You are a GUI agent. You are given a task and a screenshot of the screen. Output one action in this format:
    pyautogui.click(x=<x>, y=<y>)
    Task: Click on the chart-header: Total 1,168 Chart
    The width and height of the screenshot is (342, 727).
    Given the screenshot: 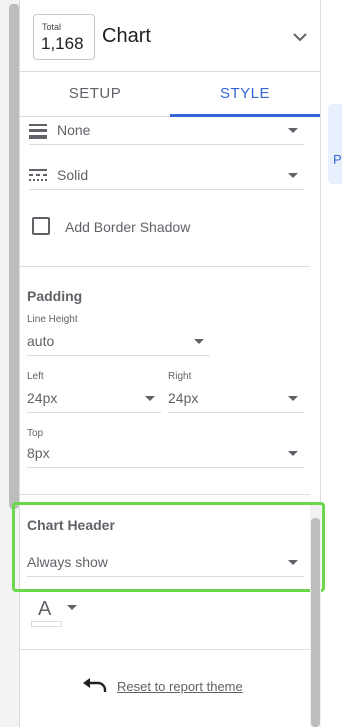 What is the action you would take?
    pyautogui.click(x=170, y=36)
    